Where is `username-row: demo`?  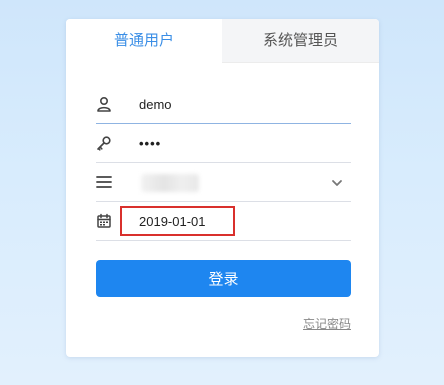 username-row: demo is located at coordinates (223, 105).